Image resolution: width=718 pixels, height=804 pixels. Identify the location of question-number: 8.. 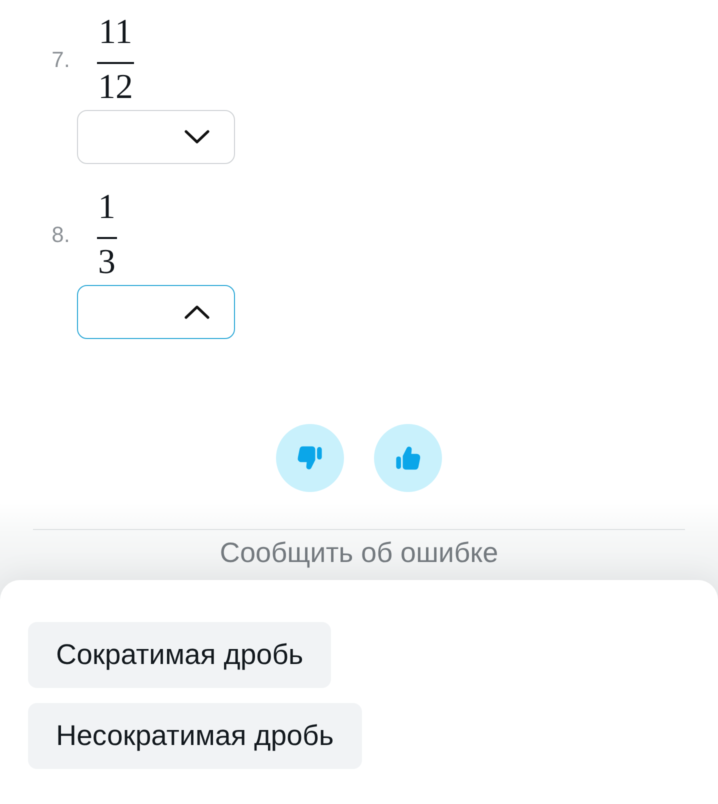
(60, 235).